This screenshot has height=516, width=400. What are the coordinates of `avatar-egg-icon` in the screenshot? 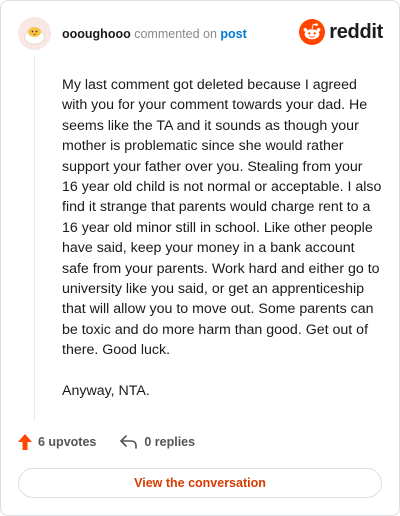 It's located at (34, 33).